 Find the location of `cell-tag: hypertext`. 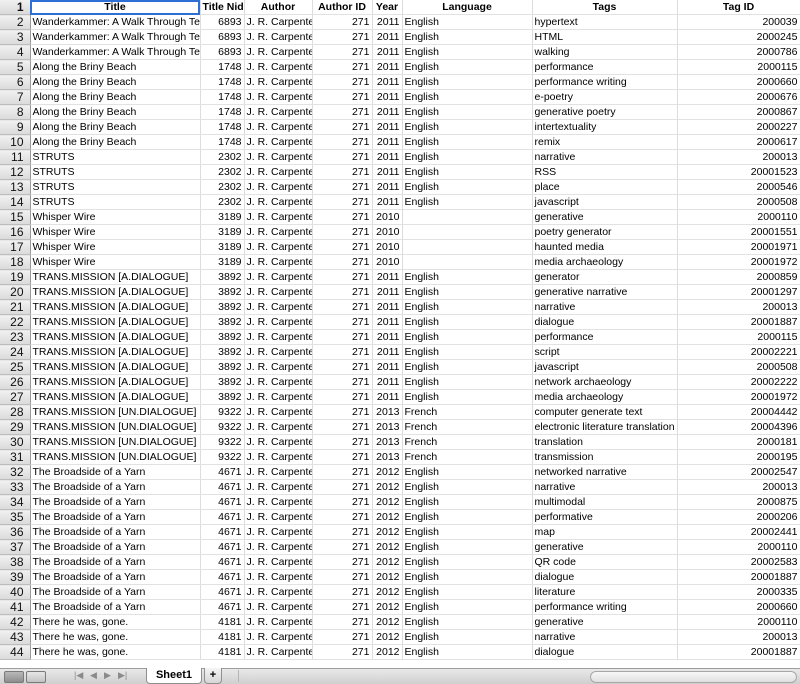

cell-tag: hypertext is located at coordinates (605, 22).